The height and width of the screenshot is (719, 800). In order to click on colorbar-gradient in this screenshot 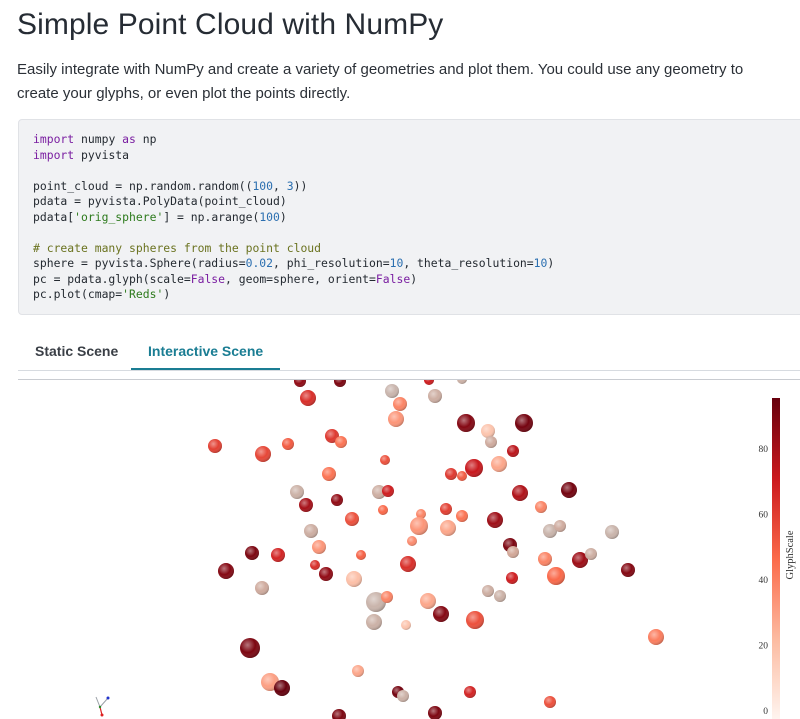, I will do `click(776, 558)`.